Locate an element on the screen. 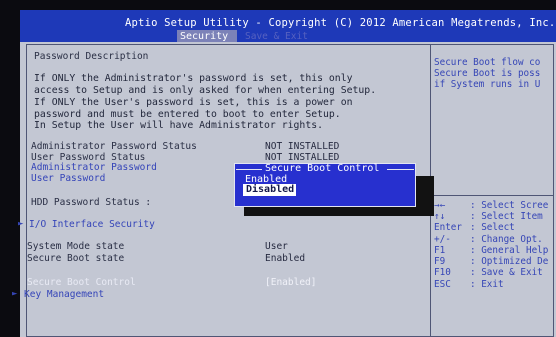 The width and height of the screenshot is (556, 337). io-security-item: I/O Interface Security is located at coordinates (92, 225).